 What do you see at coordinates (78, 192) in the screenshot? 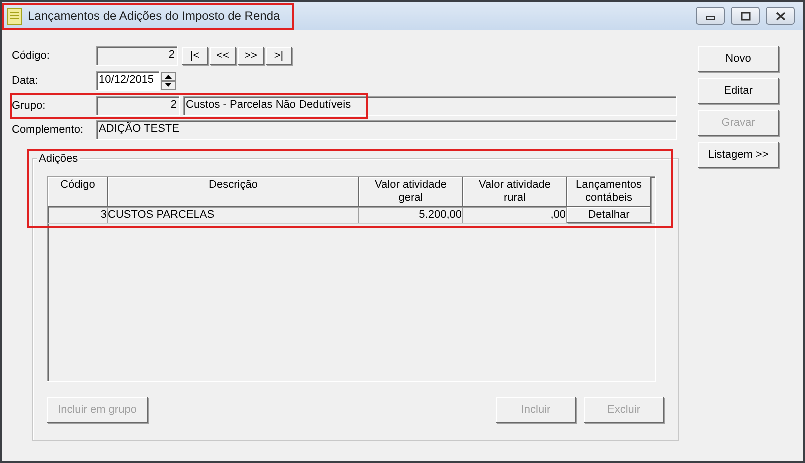
I see `column-header: Código` at bounding box center [78, 192].